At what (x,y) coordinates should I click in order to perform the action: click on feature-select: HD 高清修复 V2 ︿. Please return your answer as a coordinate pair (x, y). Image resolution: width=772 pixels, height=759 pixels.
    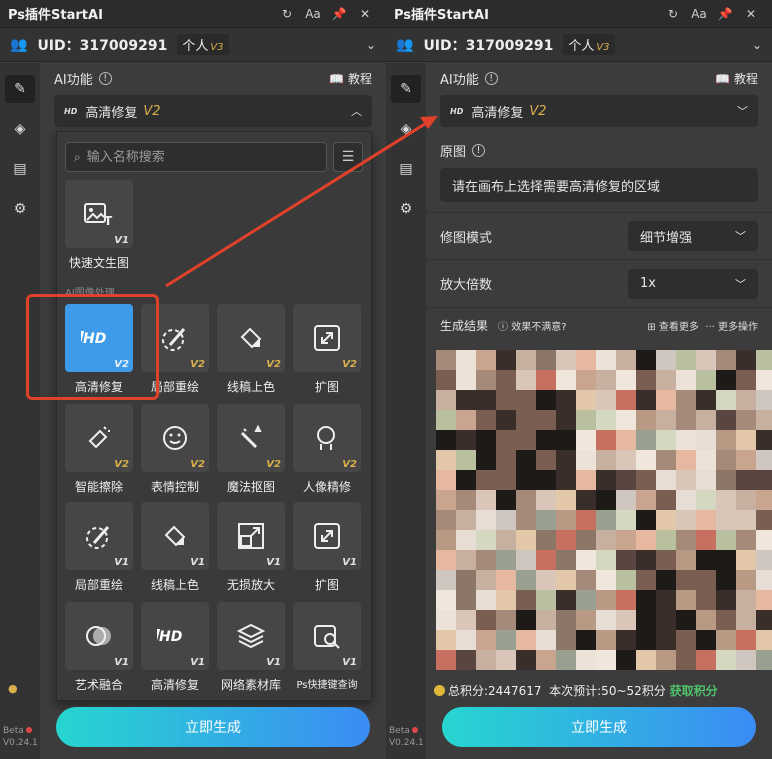
    Looking at the image, I should click on (213, 111).